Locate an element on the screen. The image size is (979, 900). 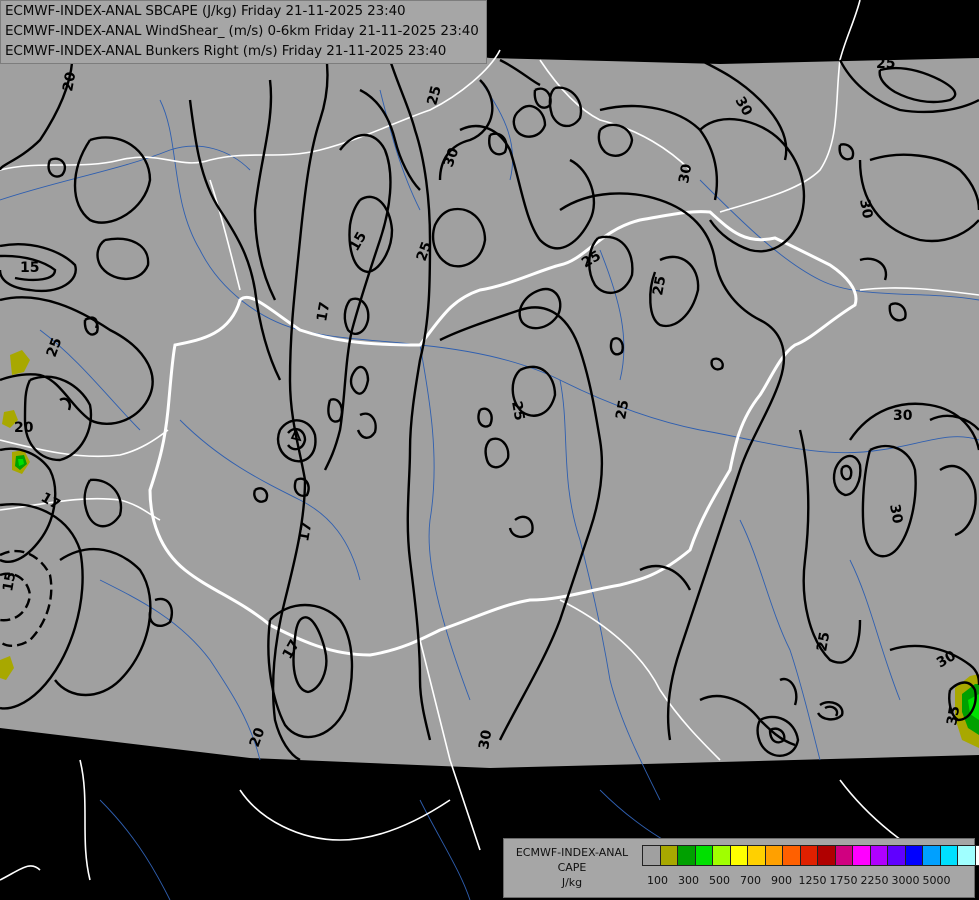
legend-color-bar is located at coordinates (810, 855).